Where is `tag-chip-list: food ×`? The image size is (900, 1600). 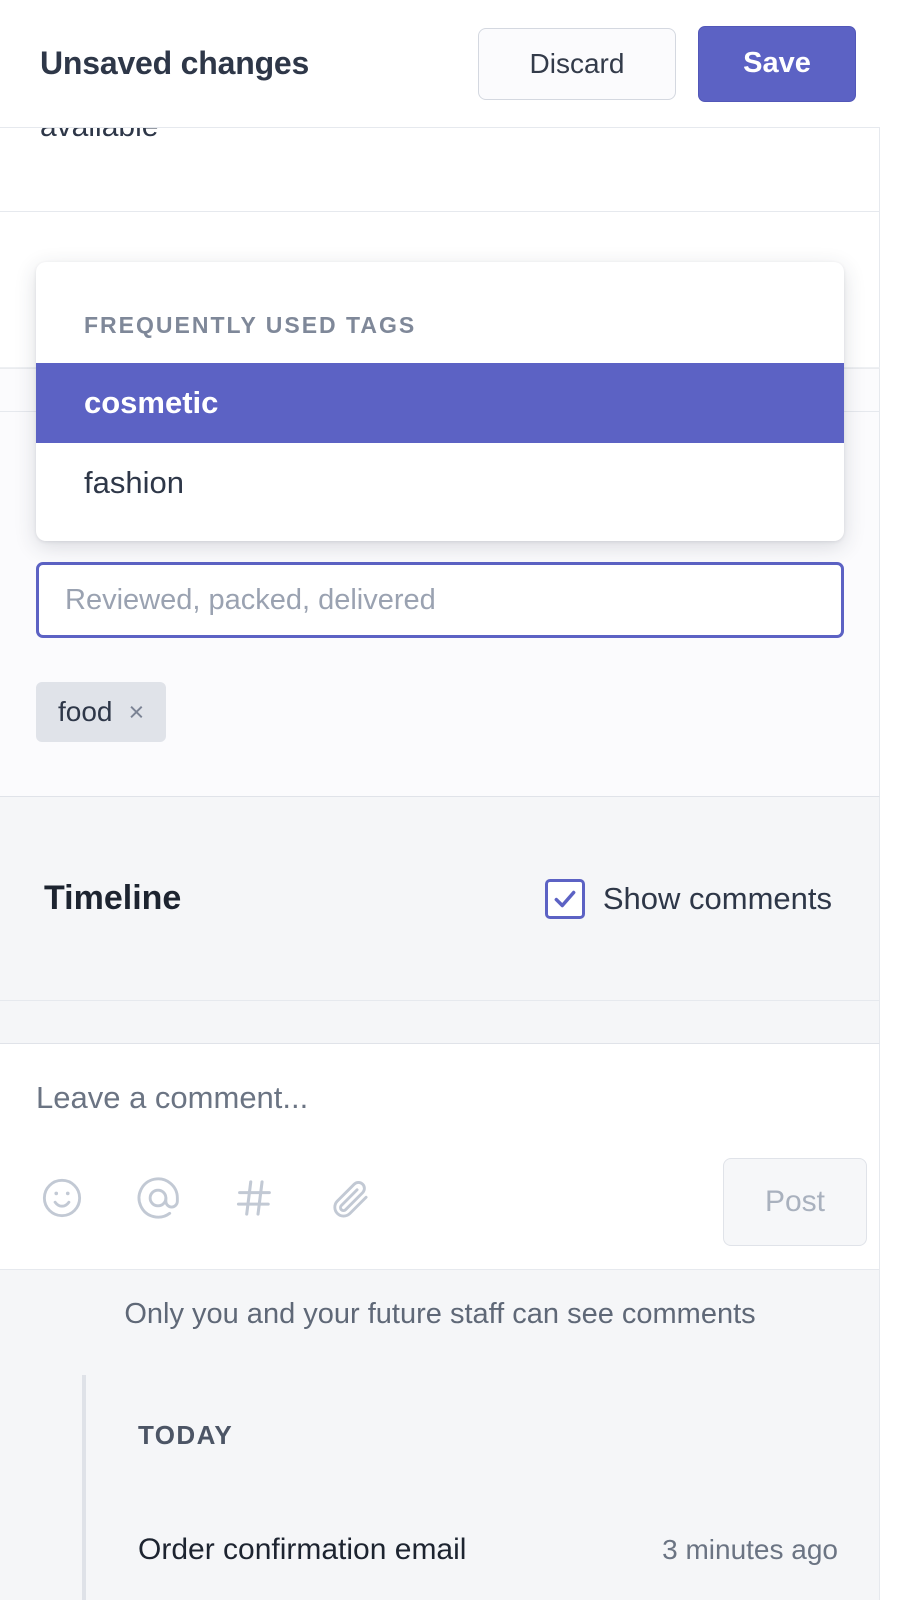 tag-chip-list: food × is located at coordinates (101, 712).